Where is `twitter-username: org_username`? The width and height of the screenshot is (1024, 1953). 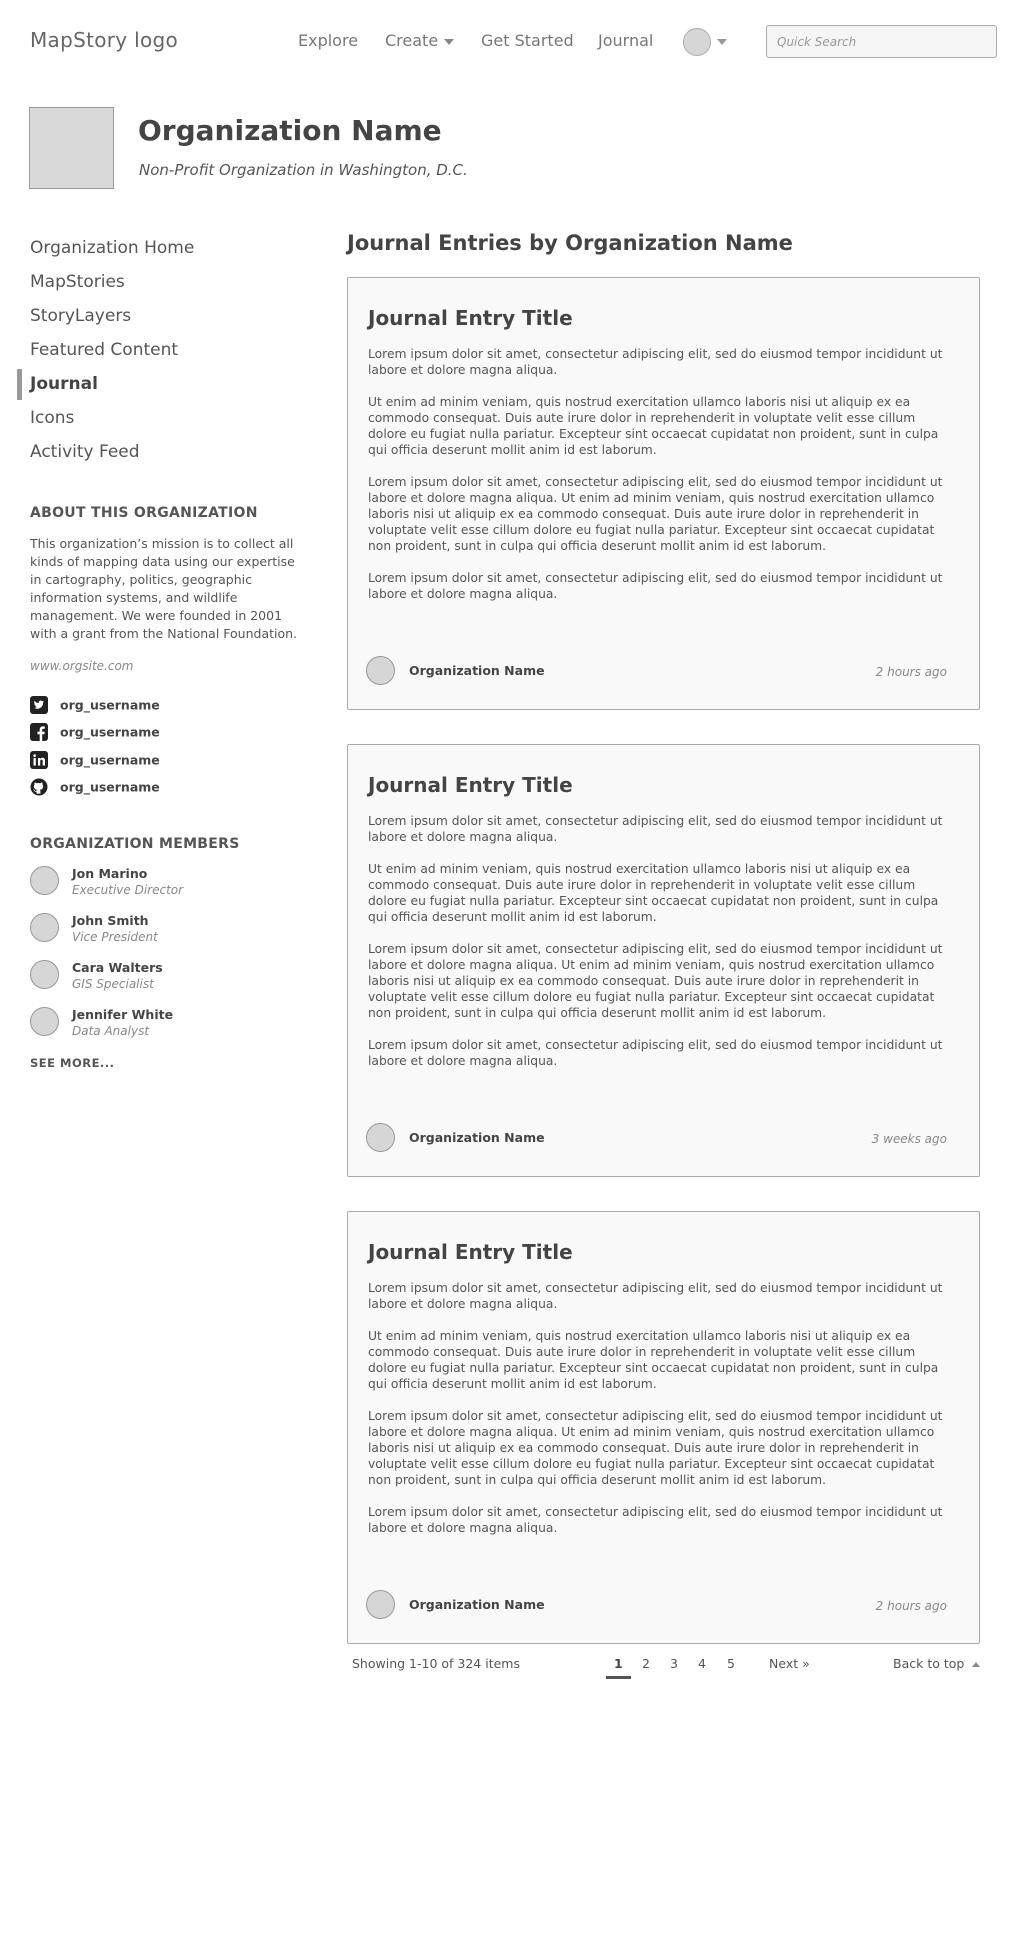
twitter-username: org_username is located at coordinates (110, 705).